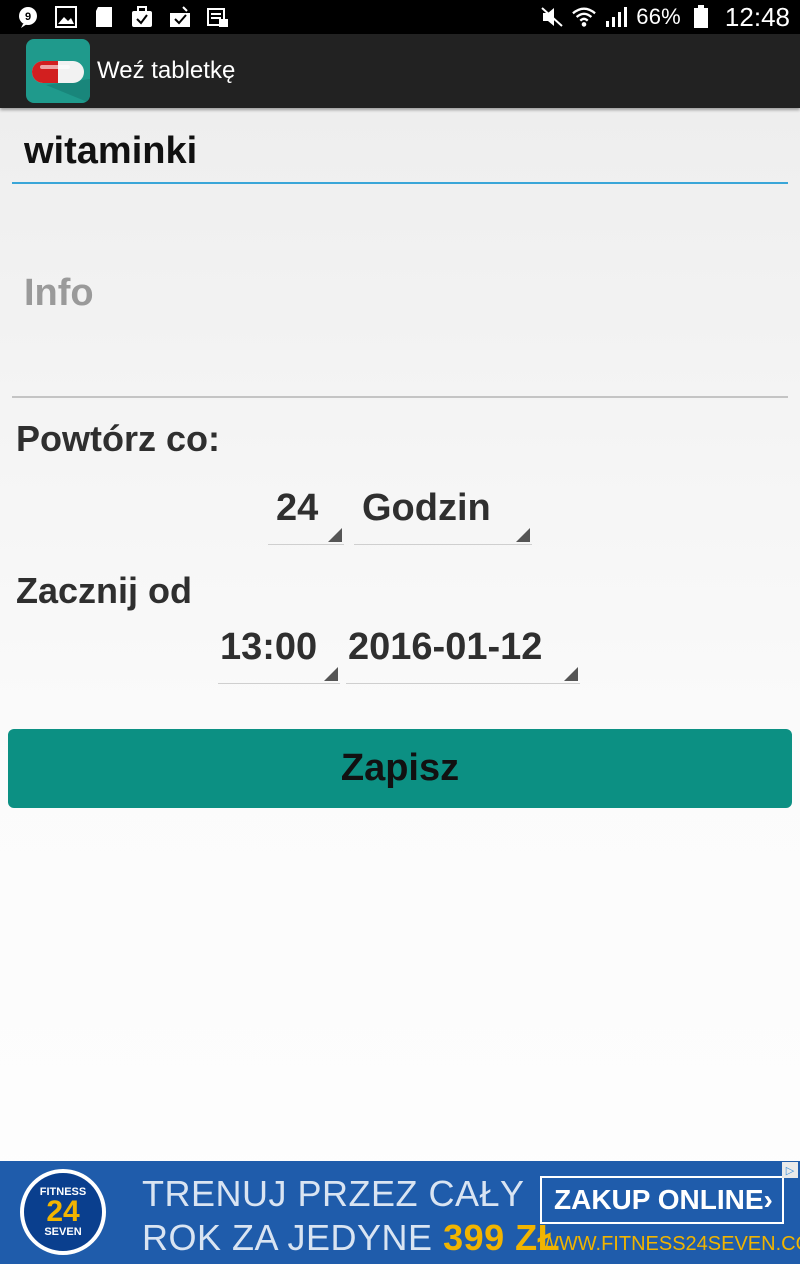 Image resolution: width=800 pixels, height=1280 pixels. Describe the element at coordinates (58, 71) in the screenshot. I see `pill-icon` at that location.